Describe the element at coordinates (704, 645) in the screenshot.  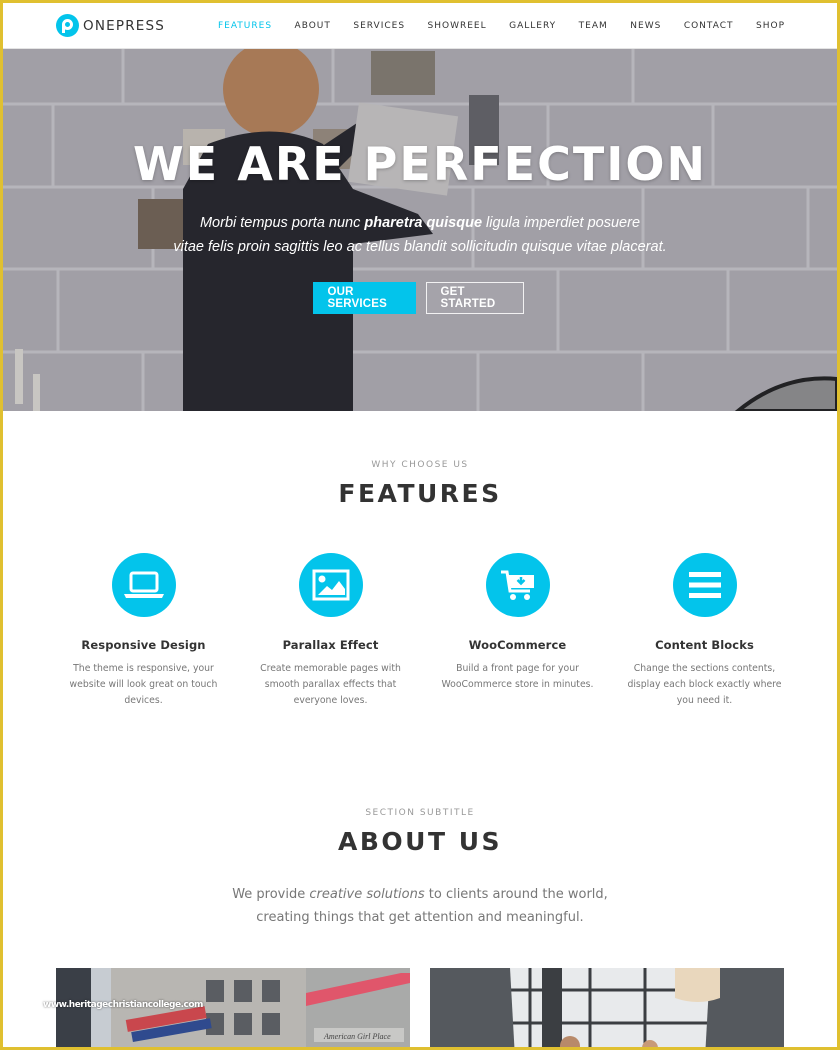
I see `feature-title: Content Blocks` at that location.